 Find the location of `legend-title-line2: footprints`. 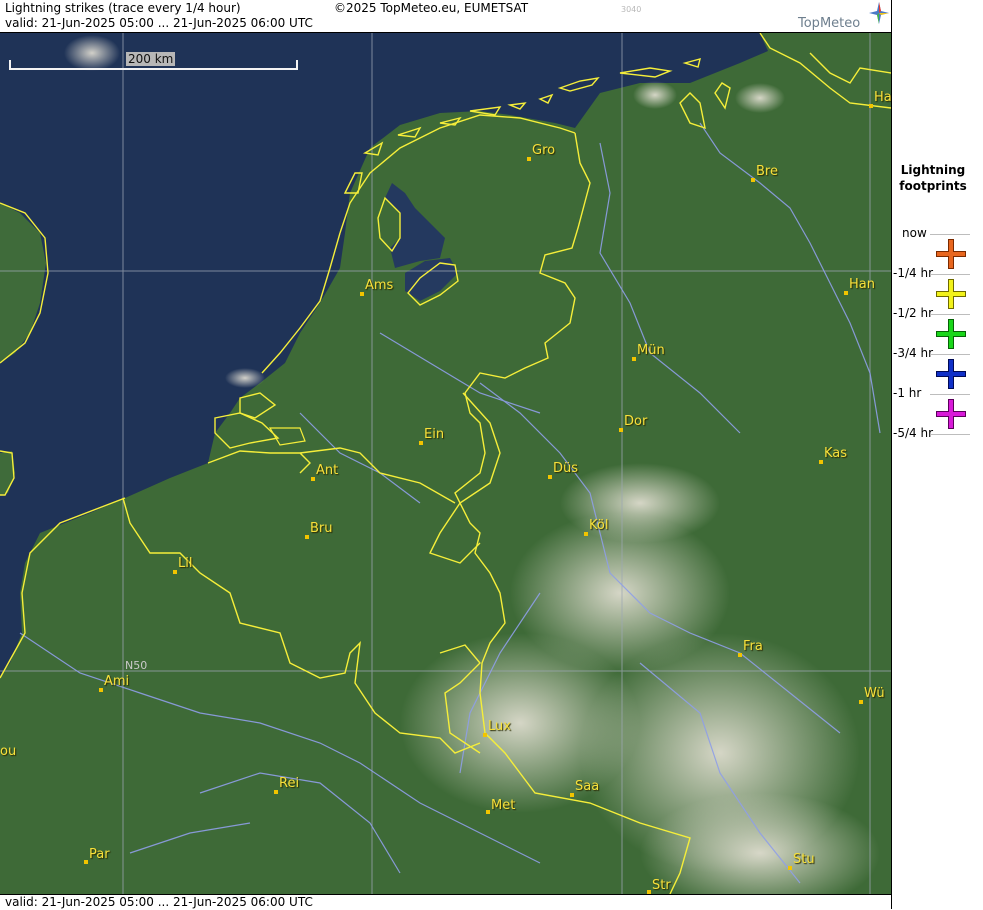

legend-title-line2: footprints is located at coordinates (933, 186).